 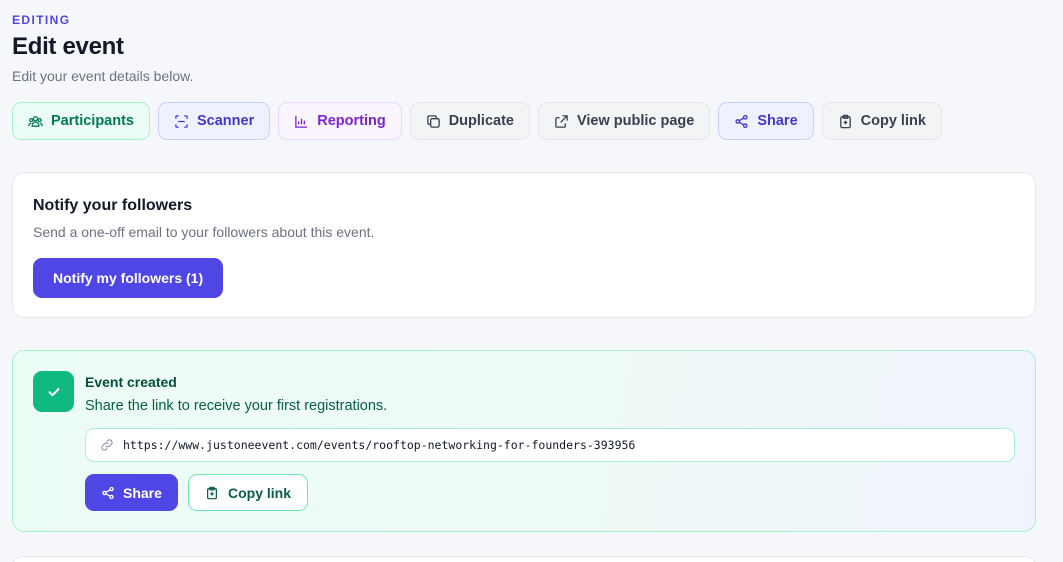 I want to click on success-badge, so click(x=53, y=391).